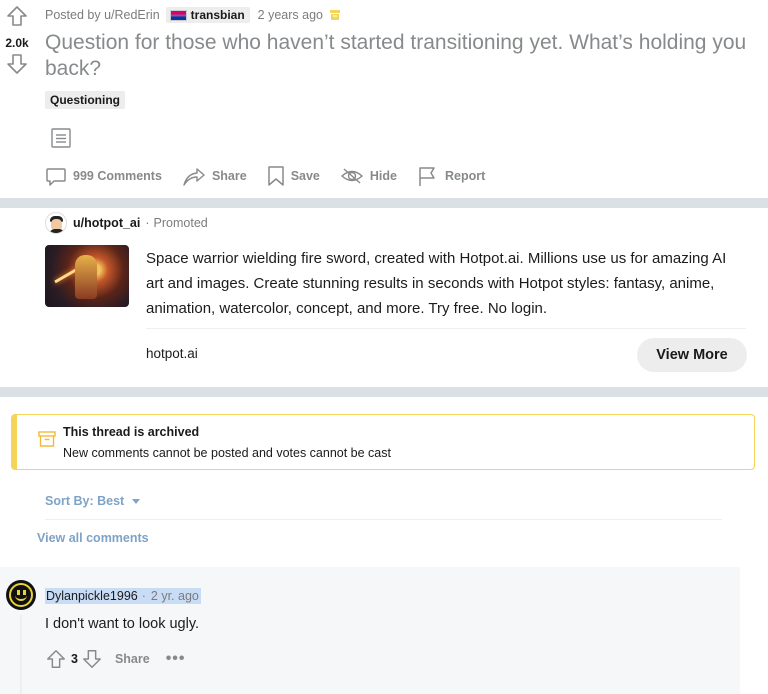  What do you see at coordinates (61, 138) in the screenshot?
I see `text-post-icon` at bounding box center [61, 138].